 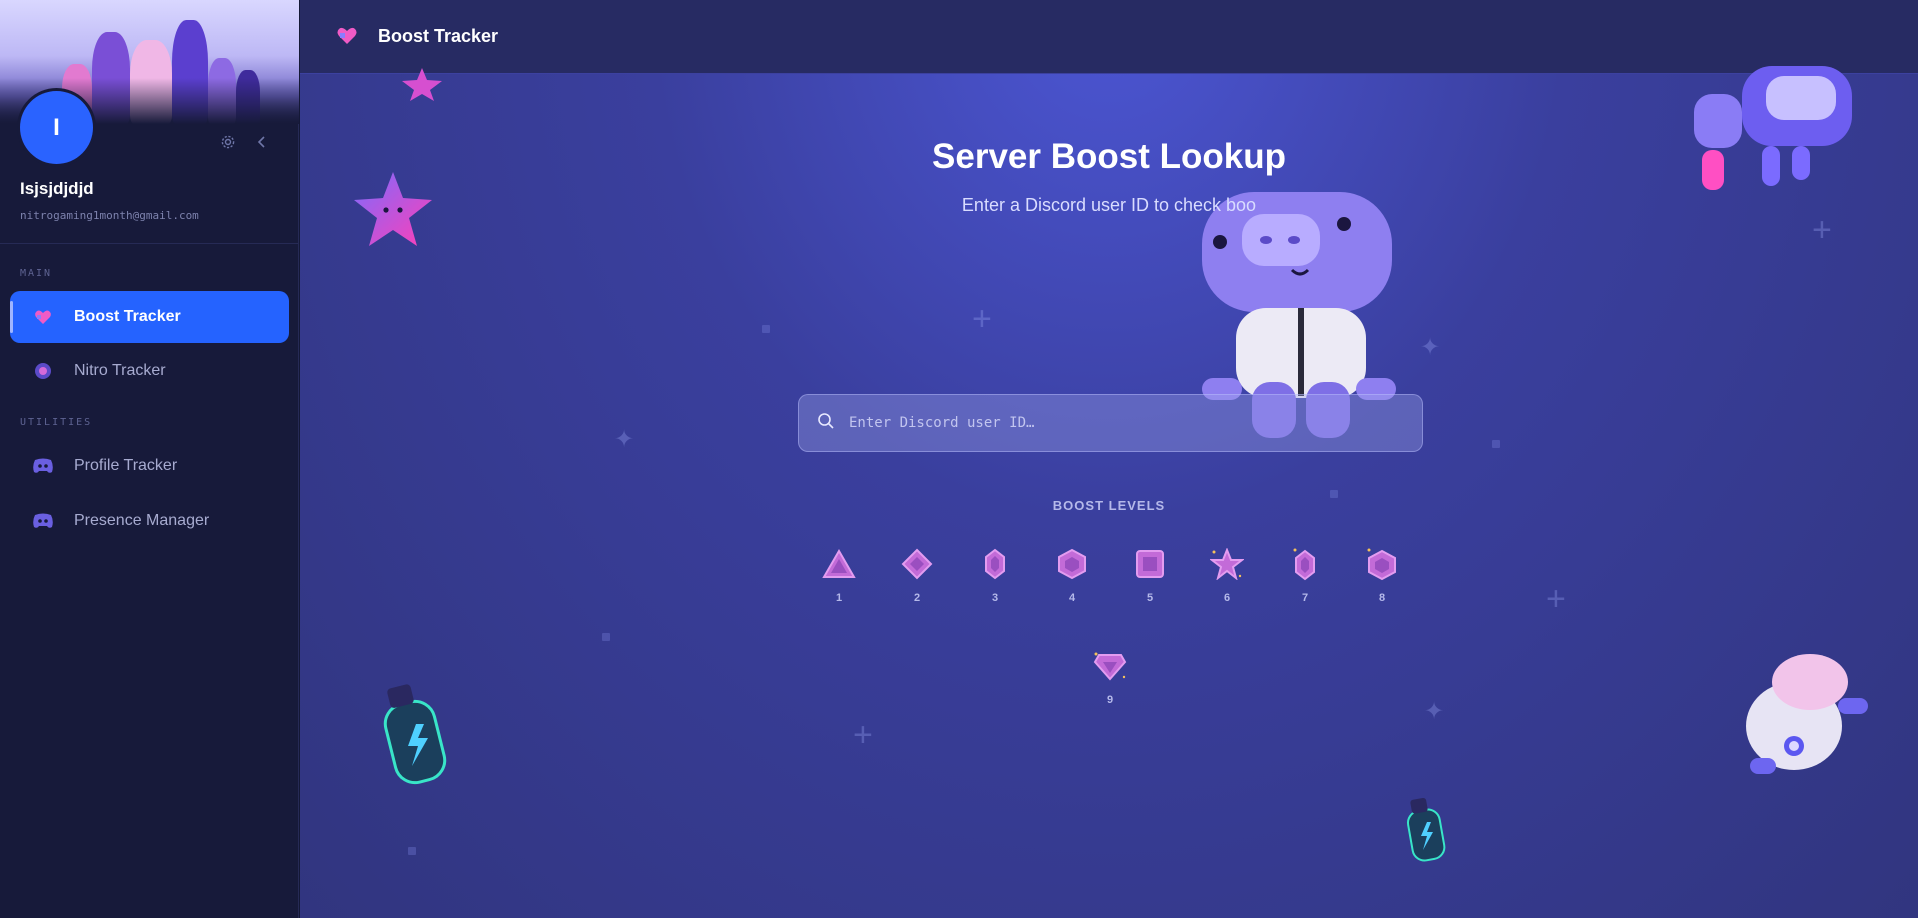 I want to click on boost-level-6: 6, so click(x=1227, y=574).